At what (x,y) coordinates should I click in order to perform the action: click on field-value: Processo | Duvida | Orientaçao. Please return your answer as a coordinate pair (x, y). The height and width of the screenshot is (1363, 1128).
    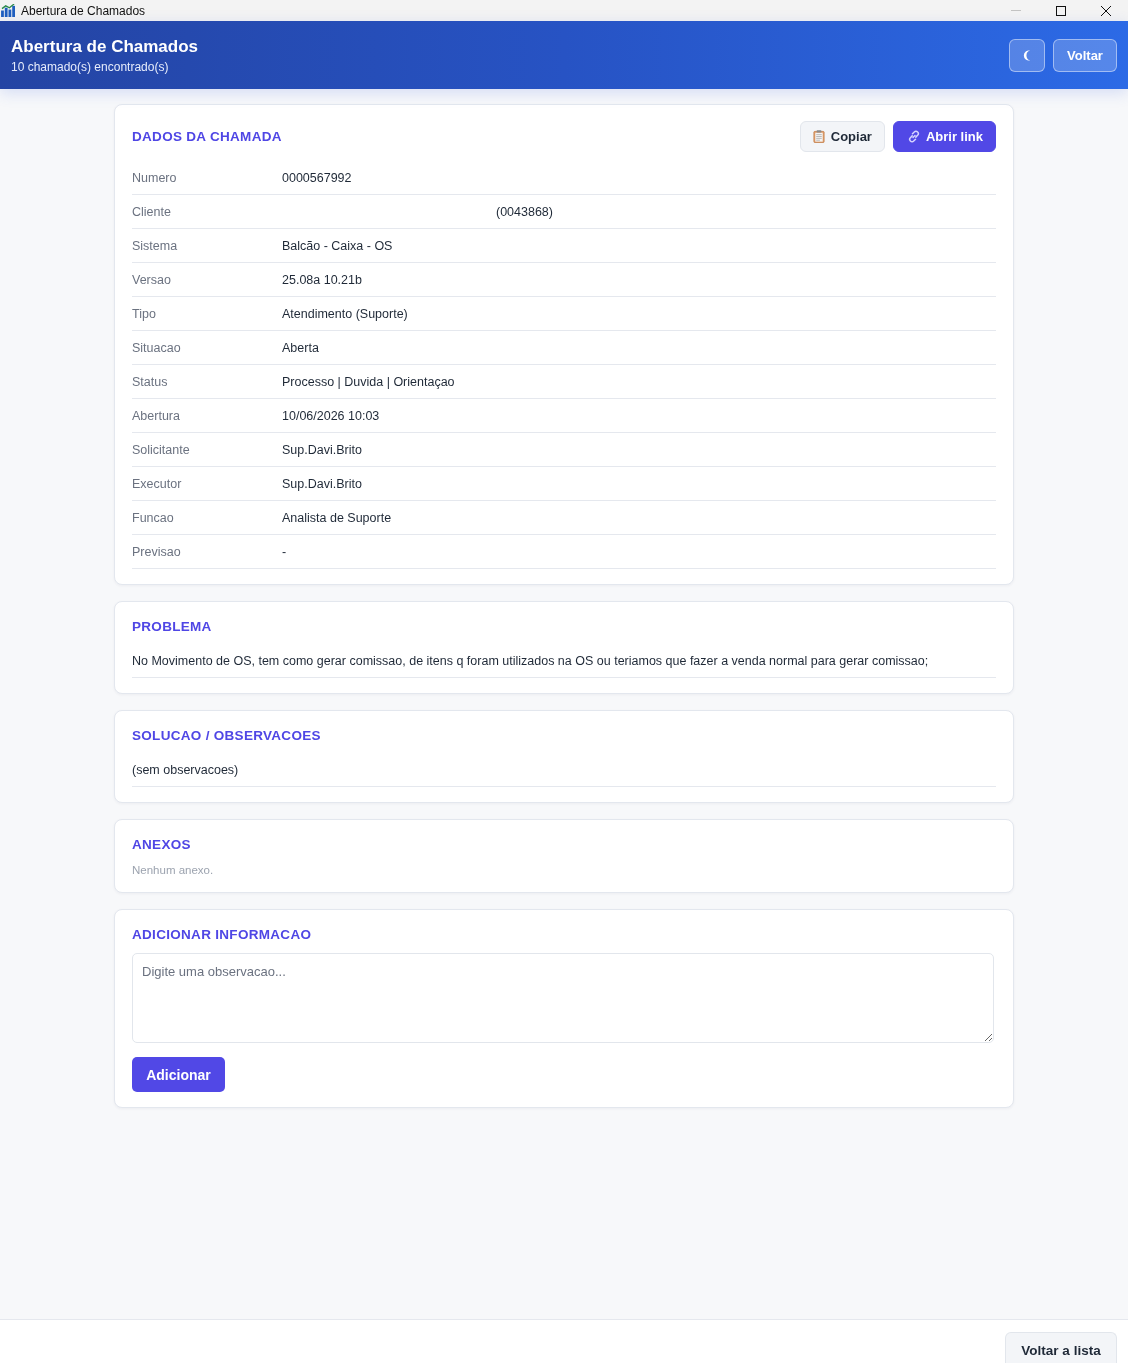
    Looking at the image, I should click on (368, 381).